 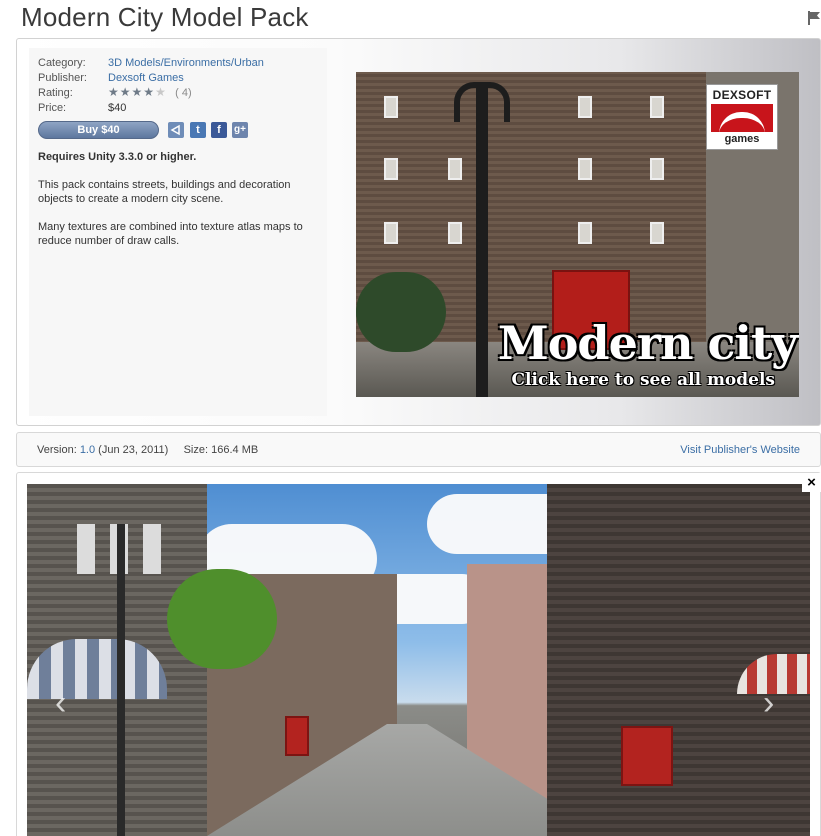 I want to click on google-plus-icon: g+, so click(x=240, y=130).